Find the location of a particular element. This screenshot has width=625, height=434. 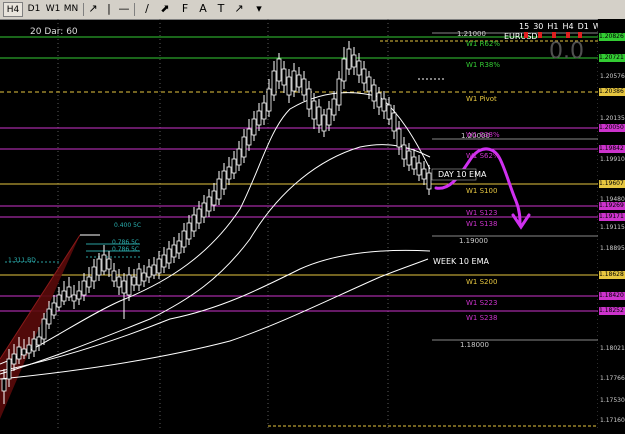

timeframe-w1: W1 is located at coordinates (53, 9).